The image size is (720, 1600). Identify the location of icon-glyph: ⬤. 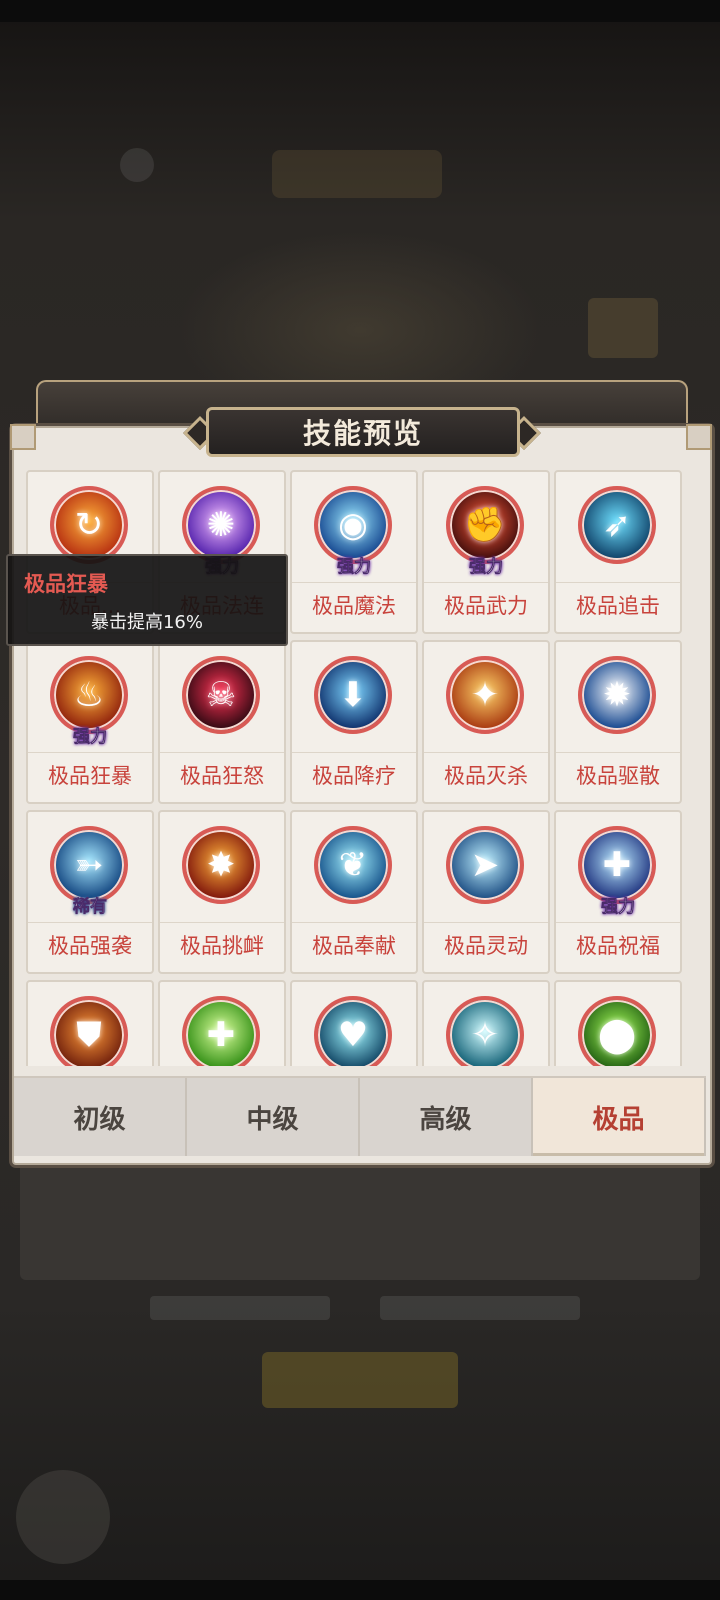
(617, 1035).